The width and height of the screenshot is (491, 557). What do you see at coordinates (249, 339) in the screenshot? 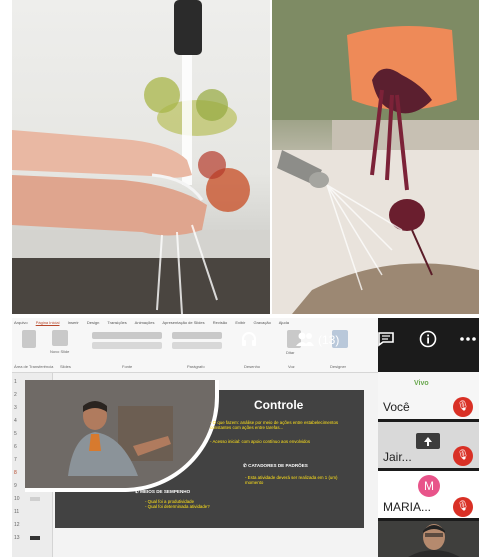
I see `headphones-icon` at bounding box center [249, 339].